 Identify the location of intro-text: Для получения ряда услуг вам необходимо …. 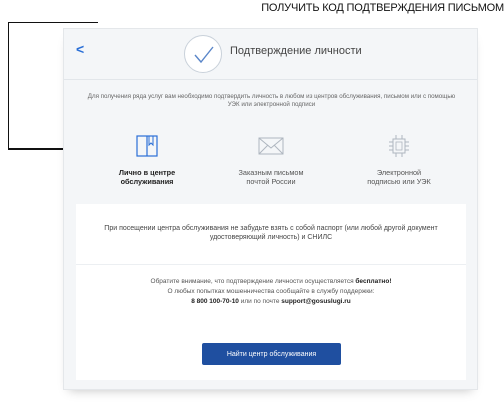
(271, 100).